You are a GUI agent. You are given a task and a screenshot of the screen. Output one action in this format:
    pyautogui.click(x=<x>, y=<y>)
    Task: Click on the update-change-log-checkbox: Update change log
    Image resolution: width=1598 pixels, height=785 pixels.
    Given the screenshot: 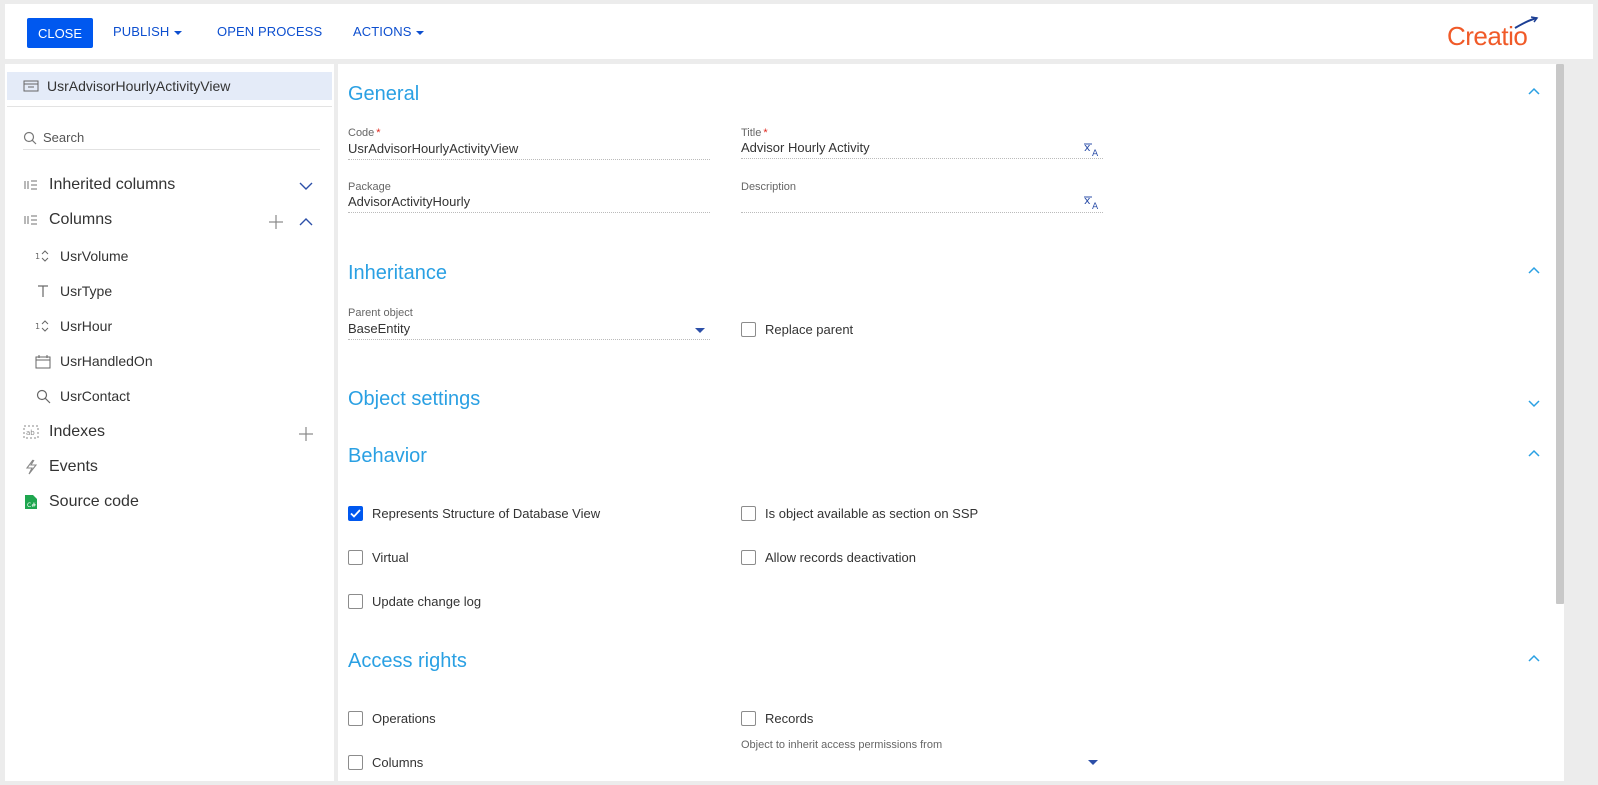 What is the action you would take?
    pyautogui.click(x=414, y=601)
    